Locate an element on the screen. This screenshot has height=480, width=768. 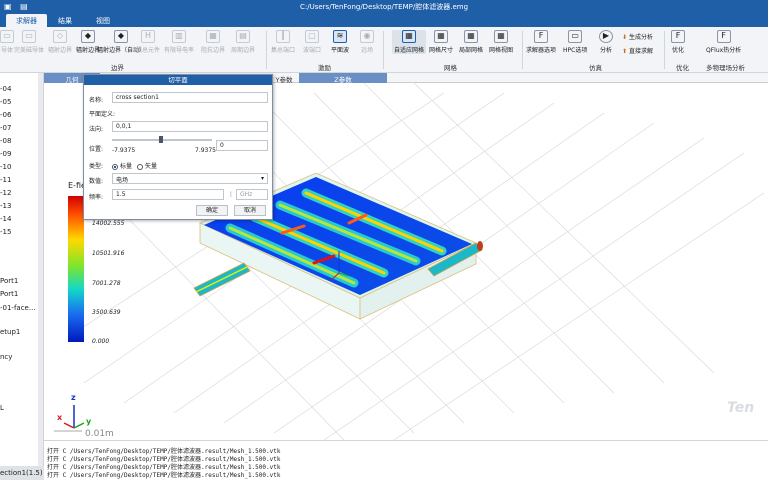
position-label: 位置: is located at coordinates (96, 149).